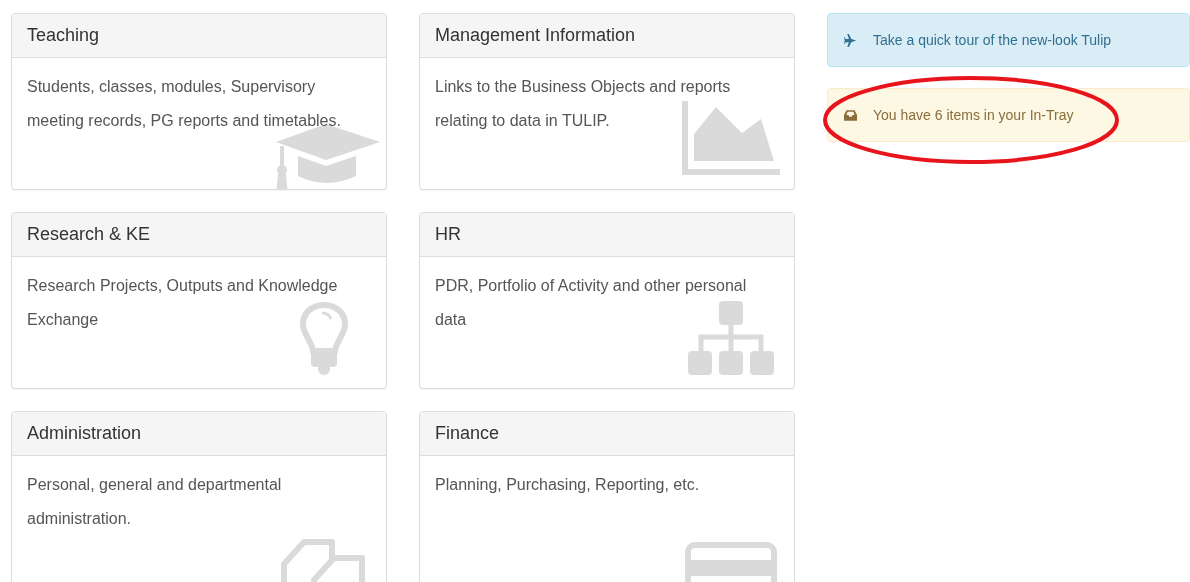  Describe the element at coordinates (184, 104) in the screenshot. I see `panel-description: Students, classes, modules, Supervisory meeting records, PG reports and timetables.` at that location.